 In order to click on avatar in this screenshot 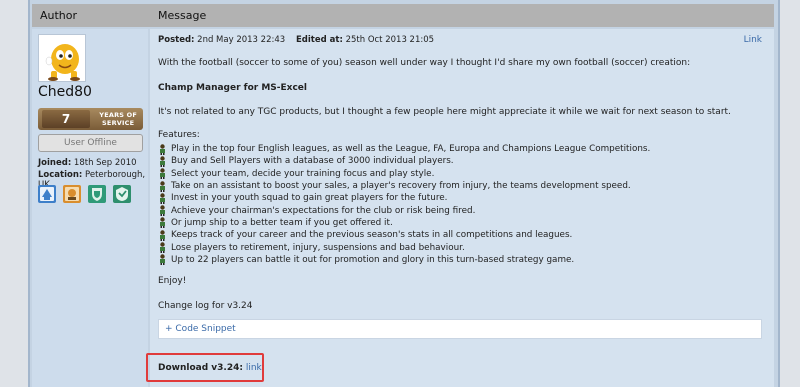, I will do `click(62, 58)`.